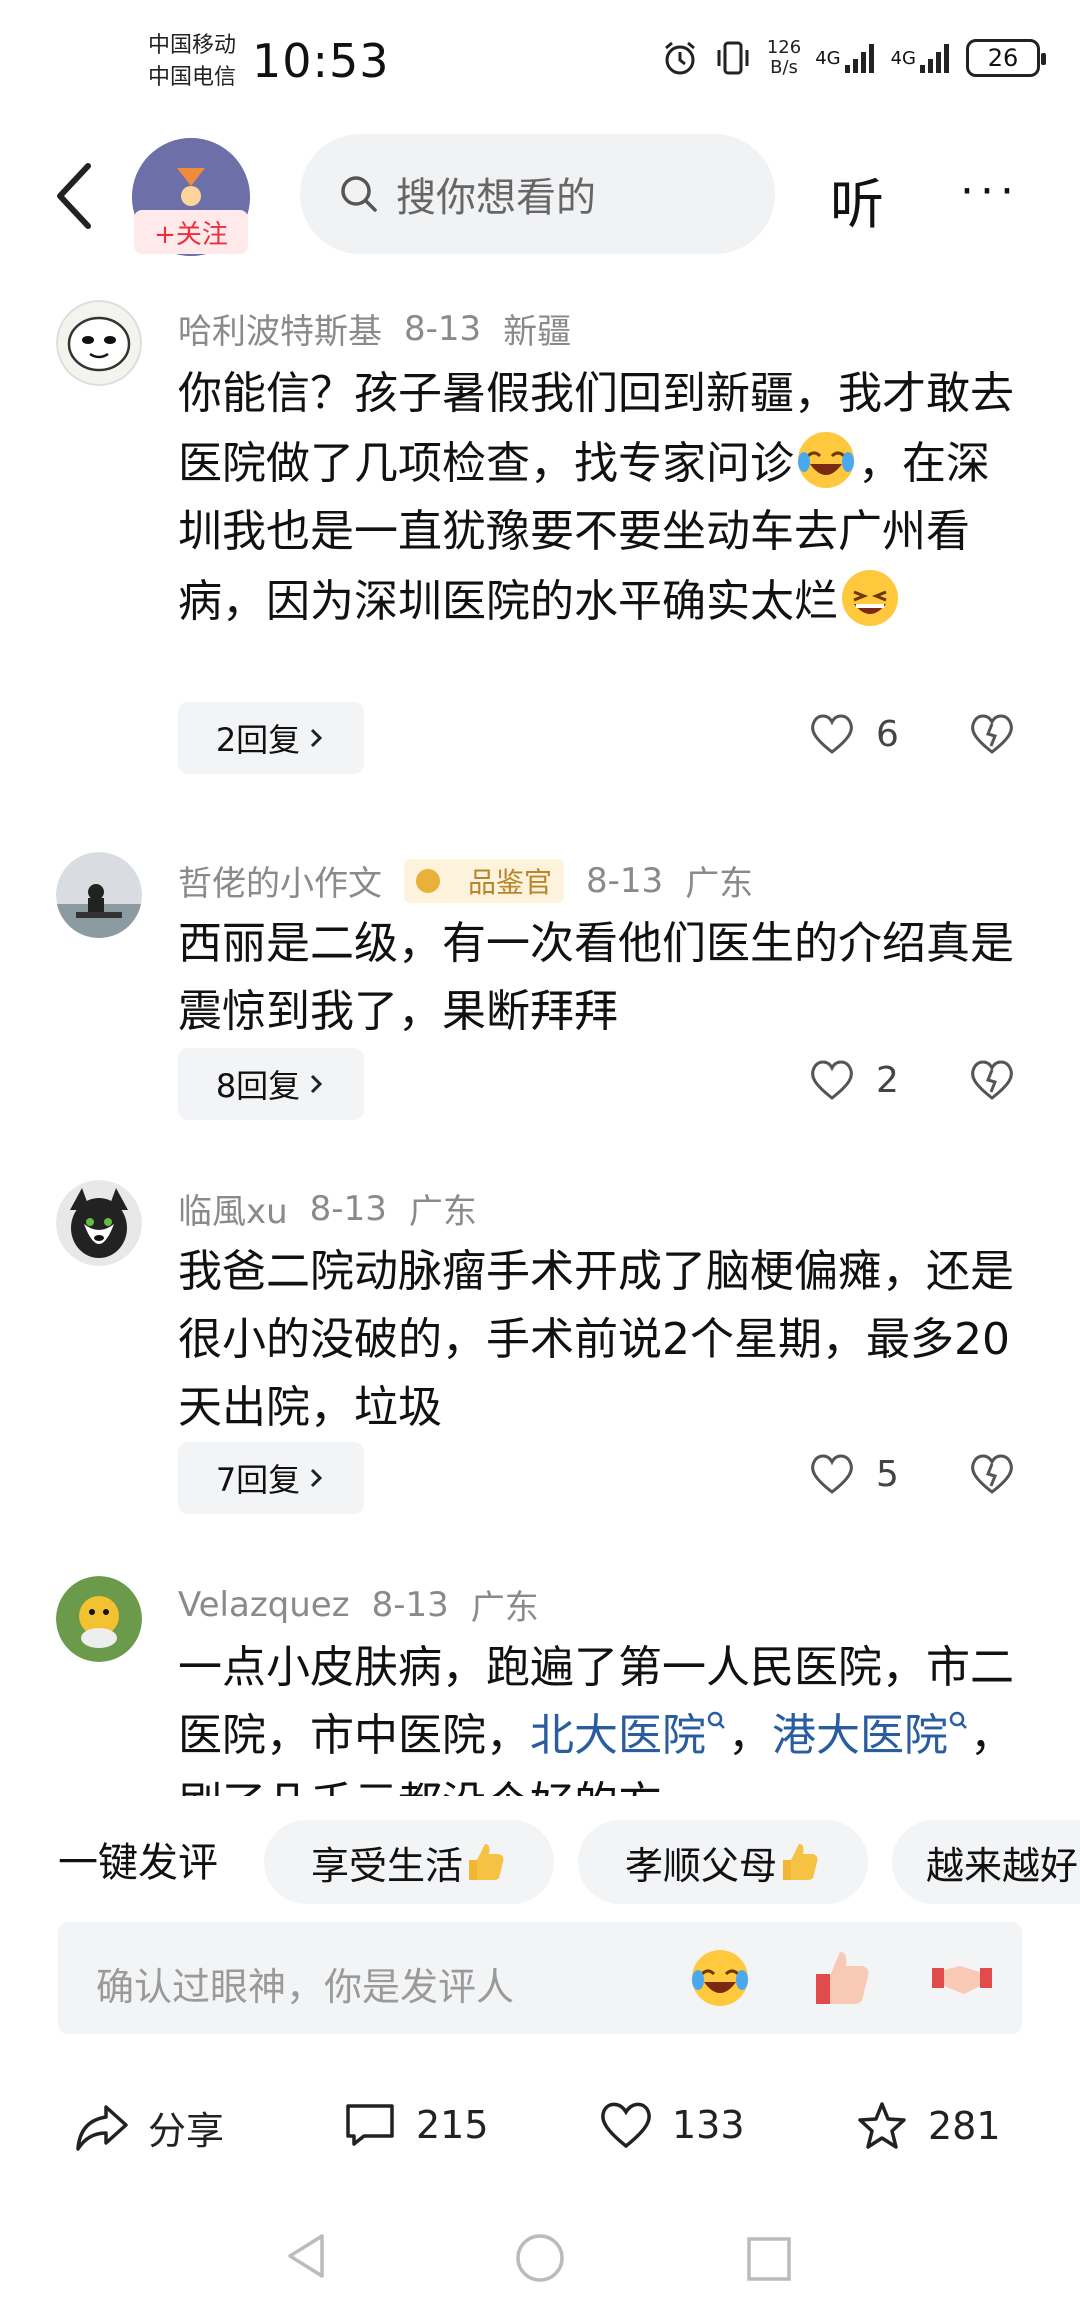 This screenshot has height=2310, width=1080. I want to click on quick-reply-chip: 孝顺父母, so click(723, 1862).